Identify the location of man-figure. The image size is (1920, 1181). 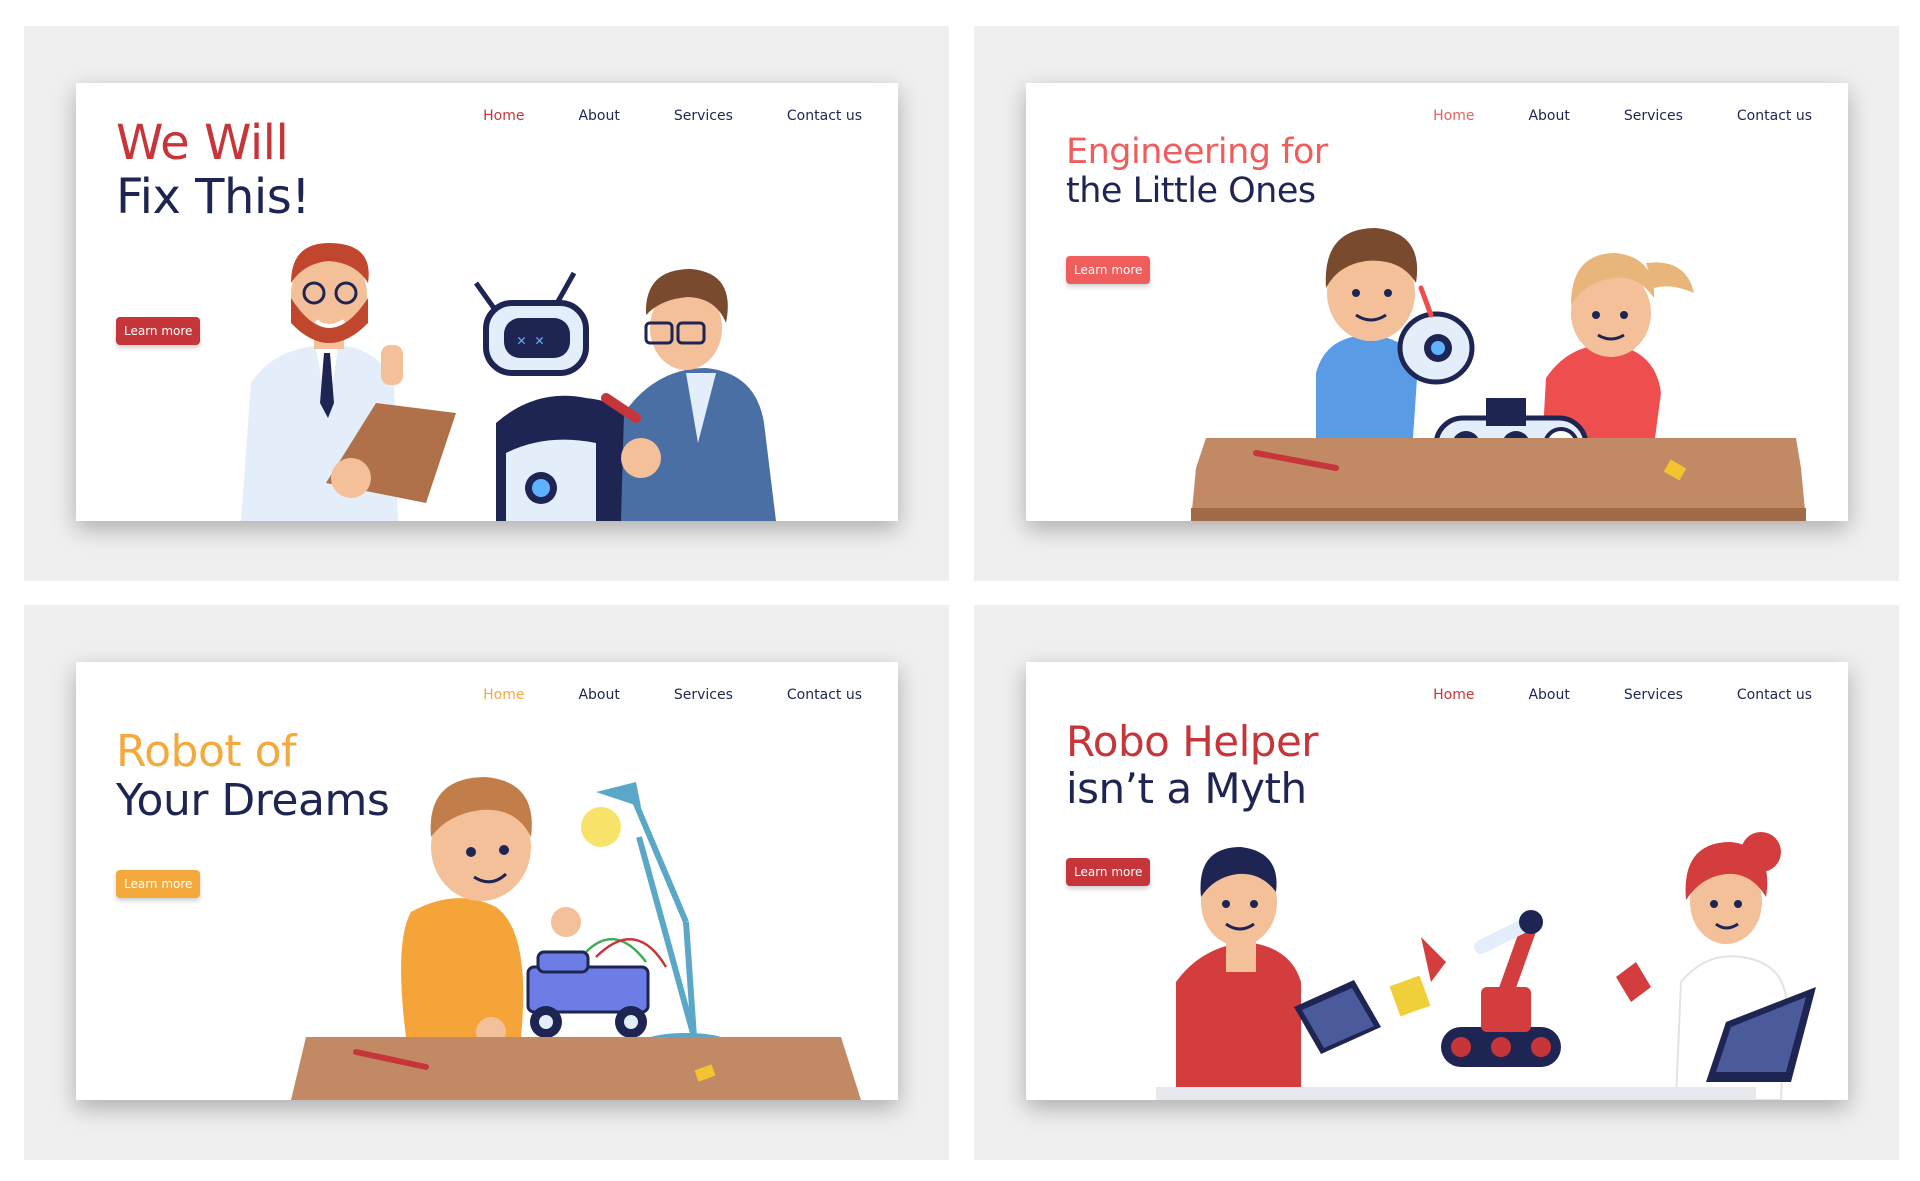
(1238, 973).